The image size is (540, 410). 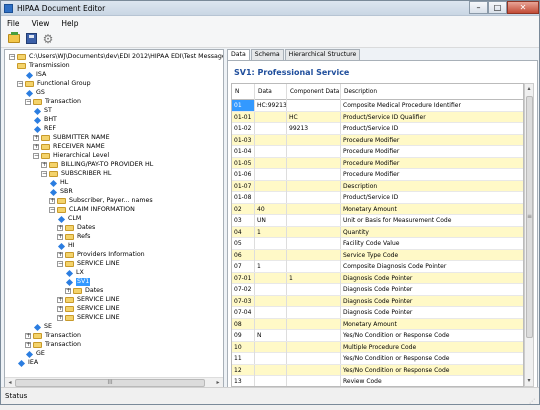 What do you see at coordinates (243, 324) in the screenshot?
I see `cell-n: 08` at bounding box center [243, 324].